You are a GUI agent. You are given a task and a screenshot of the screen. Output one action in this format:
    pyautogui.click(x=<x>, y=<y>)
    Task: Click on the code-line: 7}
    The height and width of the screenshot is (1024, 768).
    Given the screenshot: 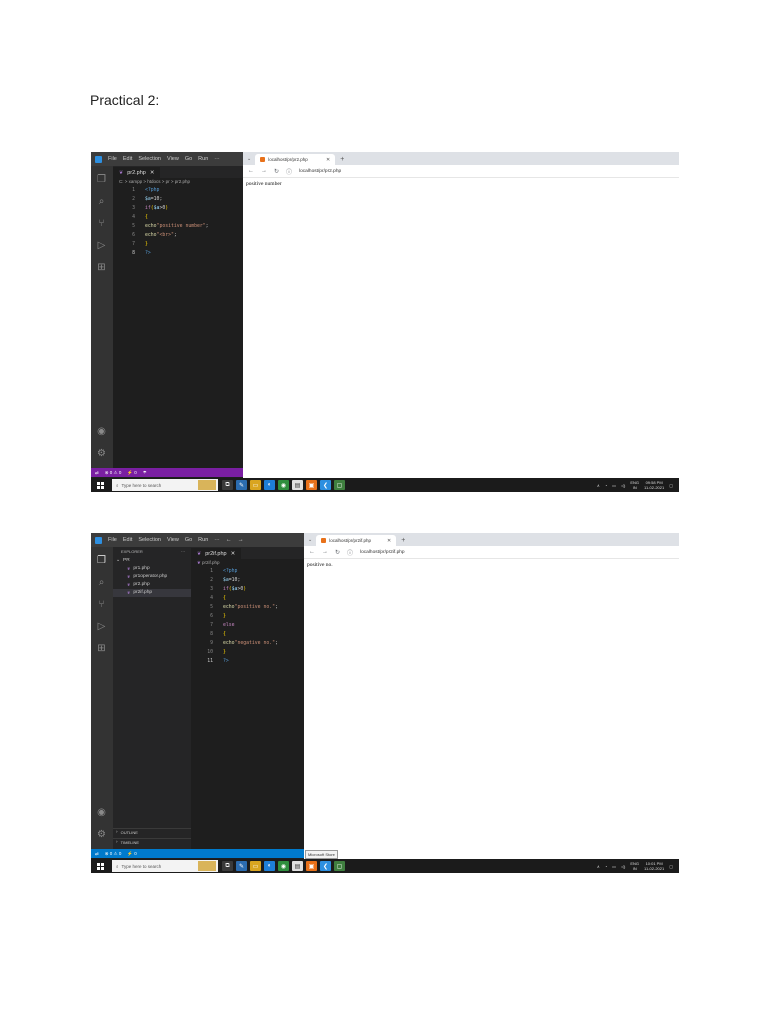 What is the action you would take?
    pyautogui.click(x=178, y=244)
    